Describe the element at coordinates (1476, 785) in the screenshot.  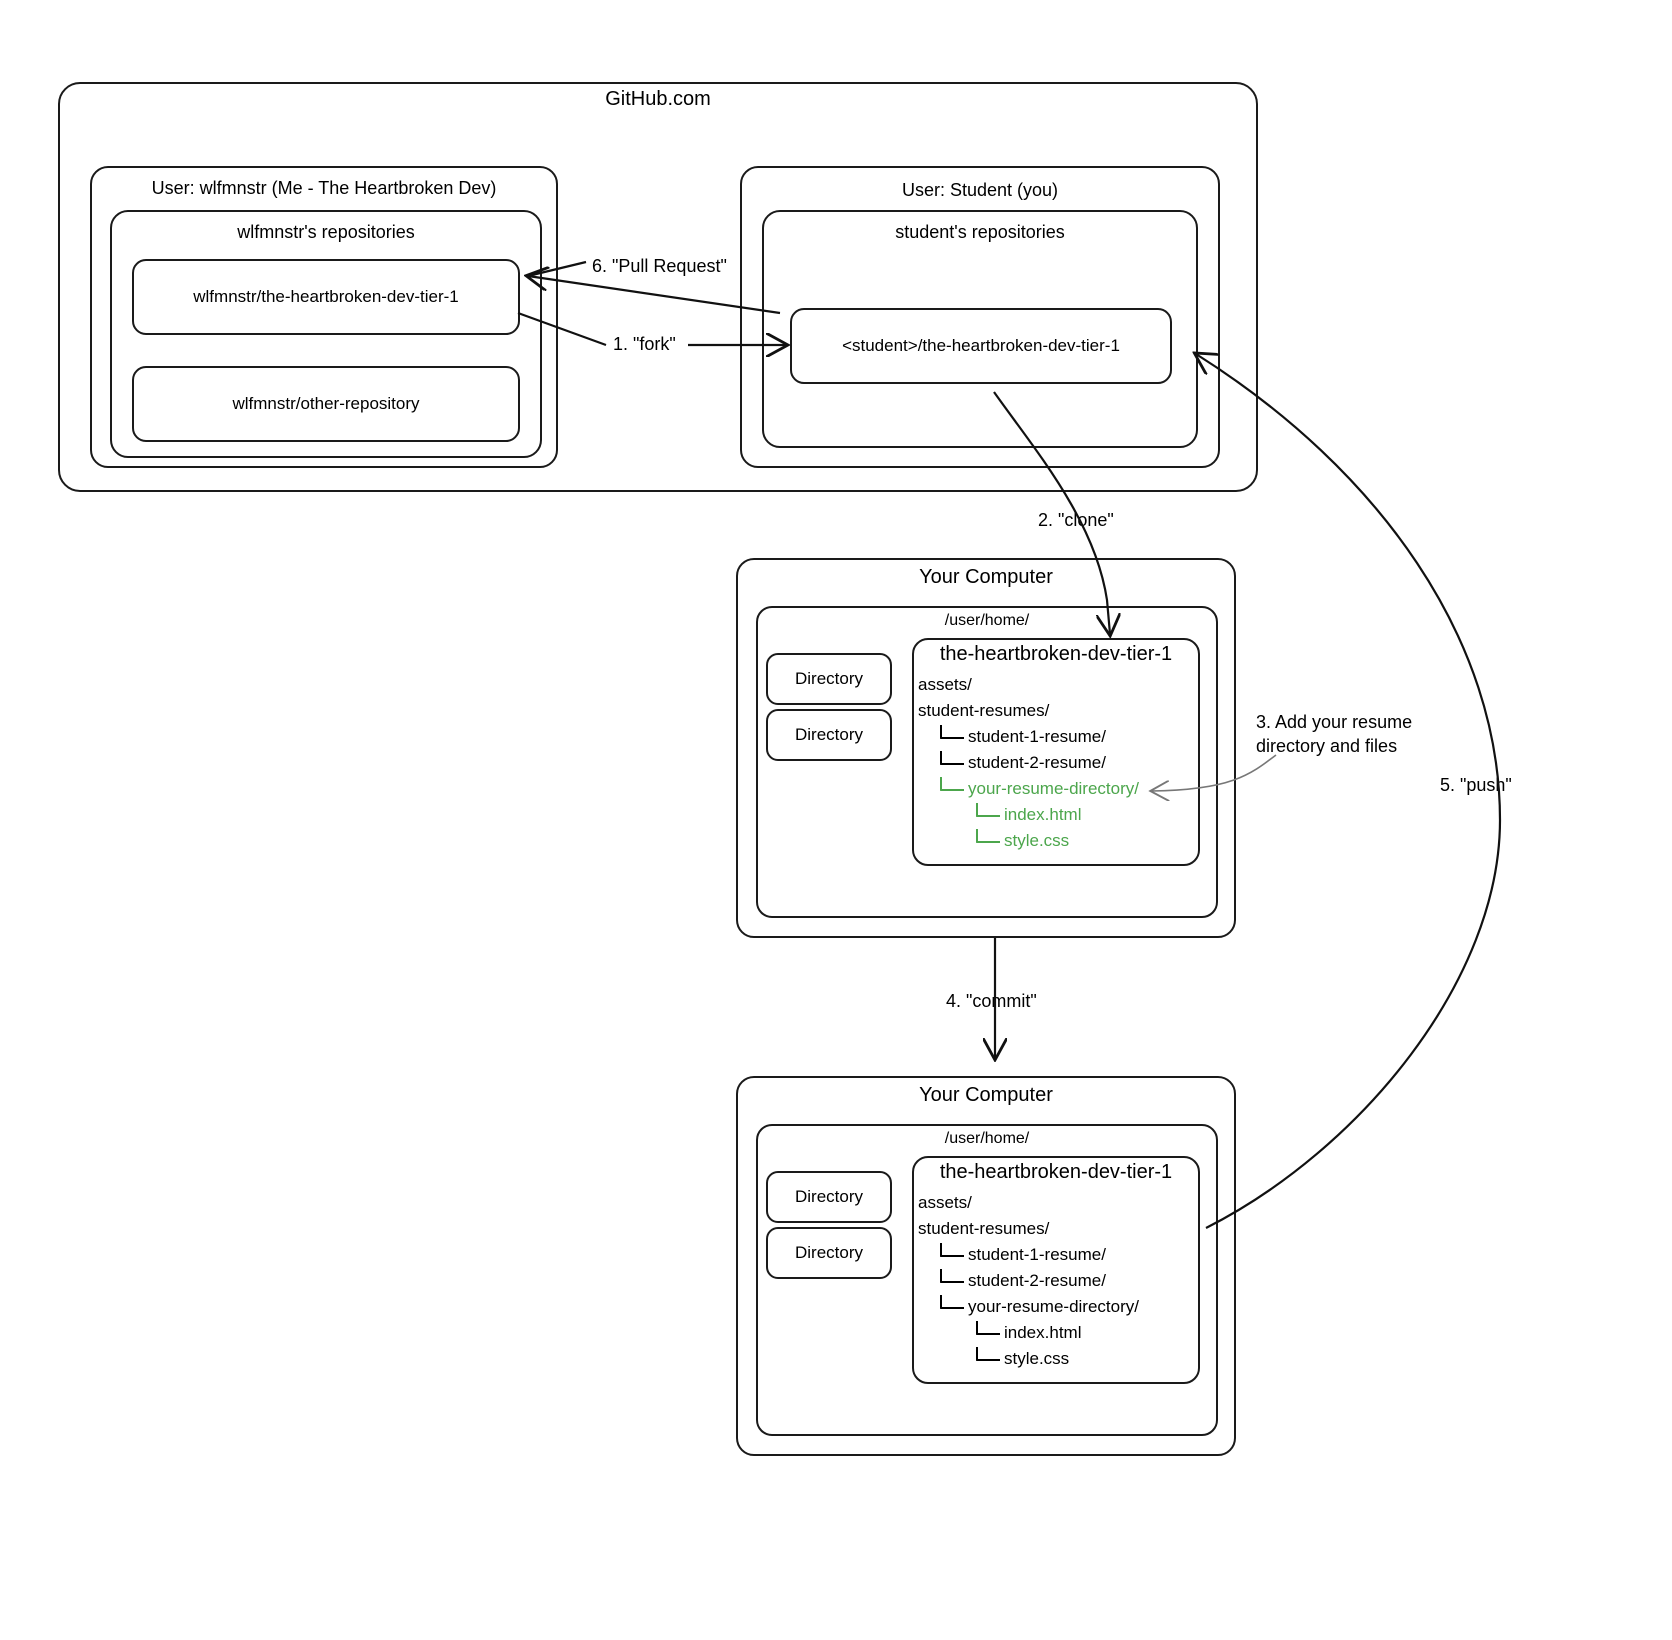
I see `step-push-label: 5. "push"` at that location.